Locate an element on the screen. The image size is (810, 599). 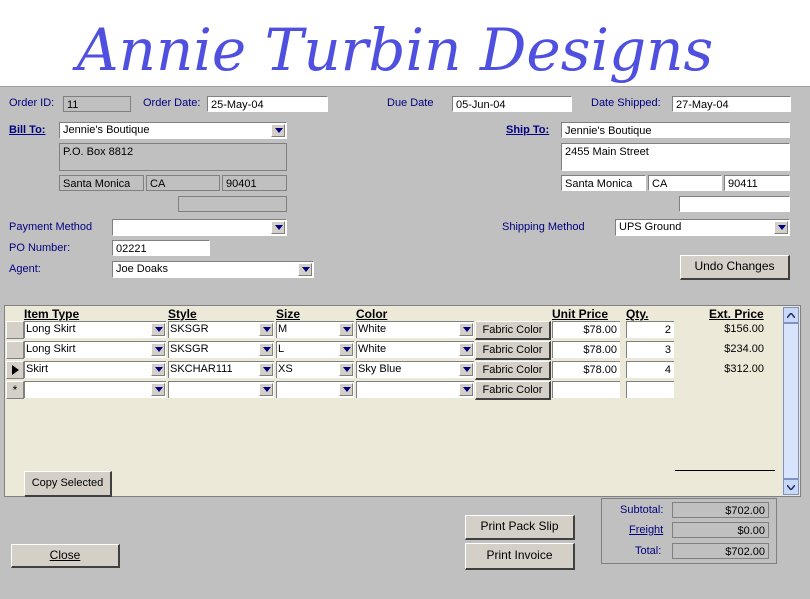
size-cell is located at coordinates (315, 389).